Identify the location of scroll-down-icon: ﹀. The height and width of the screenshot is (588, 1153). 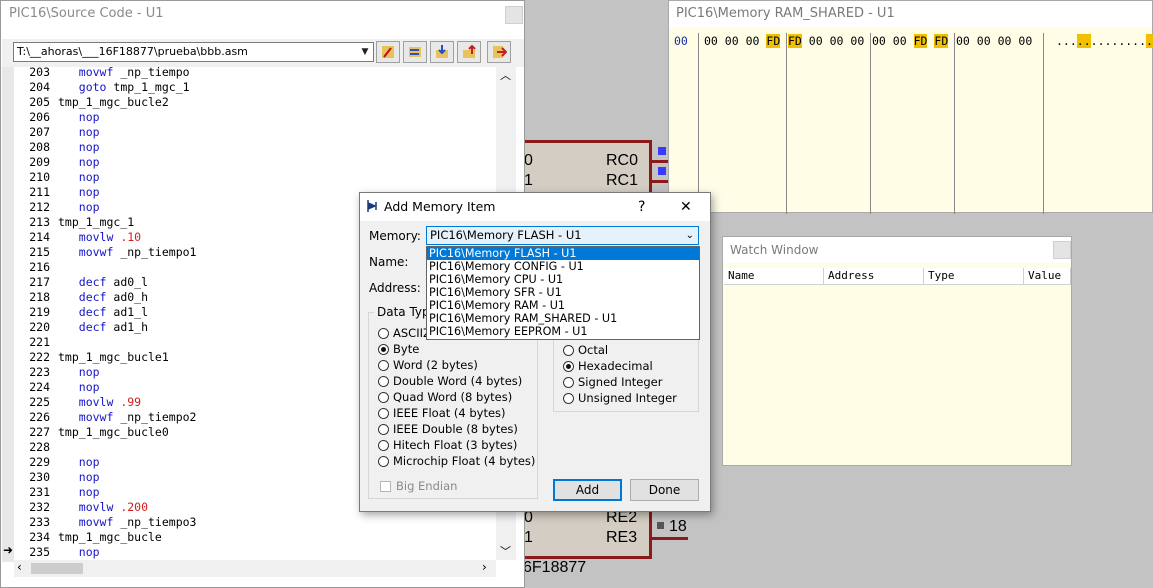
(505, 551).